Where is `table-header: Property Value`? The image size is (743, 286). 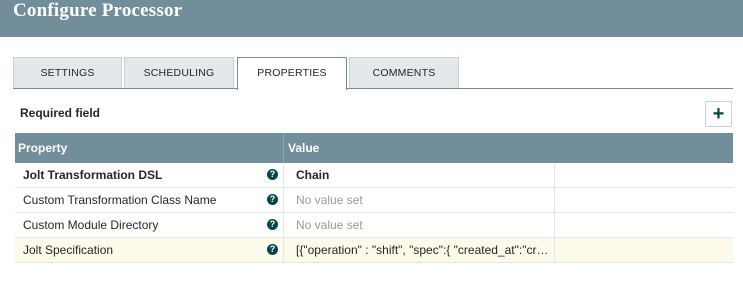 table-header: Property Value is located at coordinates (374, 148).